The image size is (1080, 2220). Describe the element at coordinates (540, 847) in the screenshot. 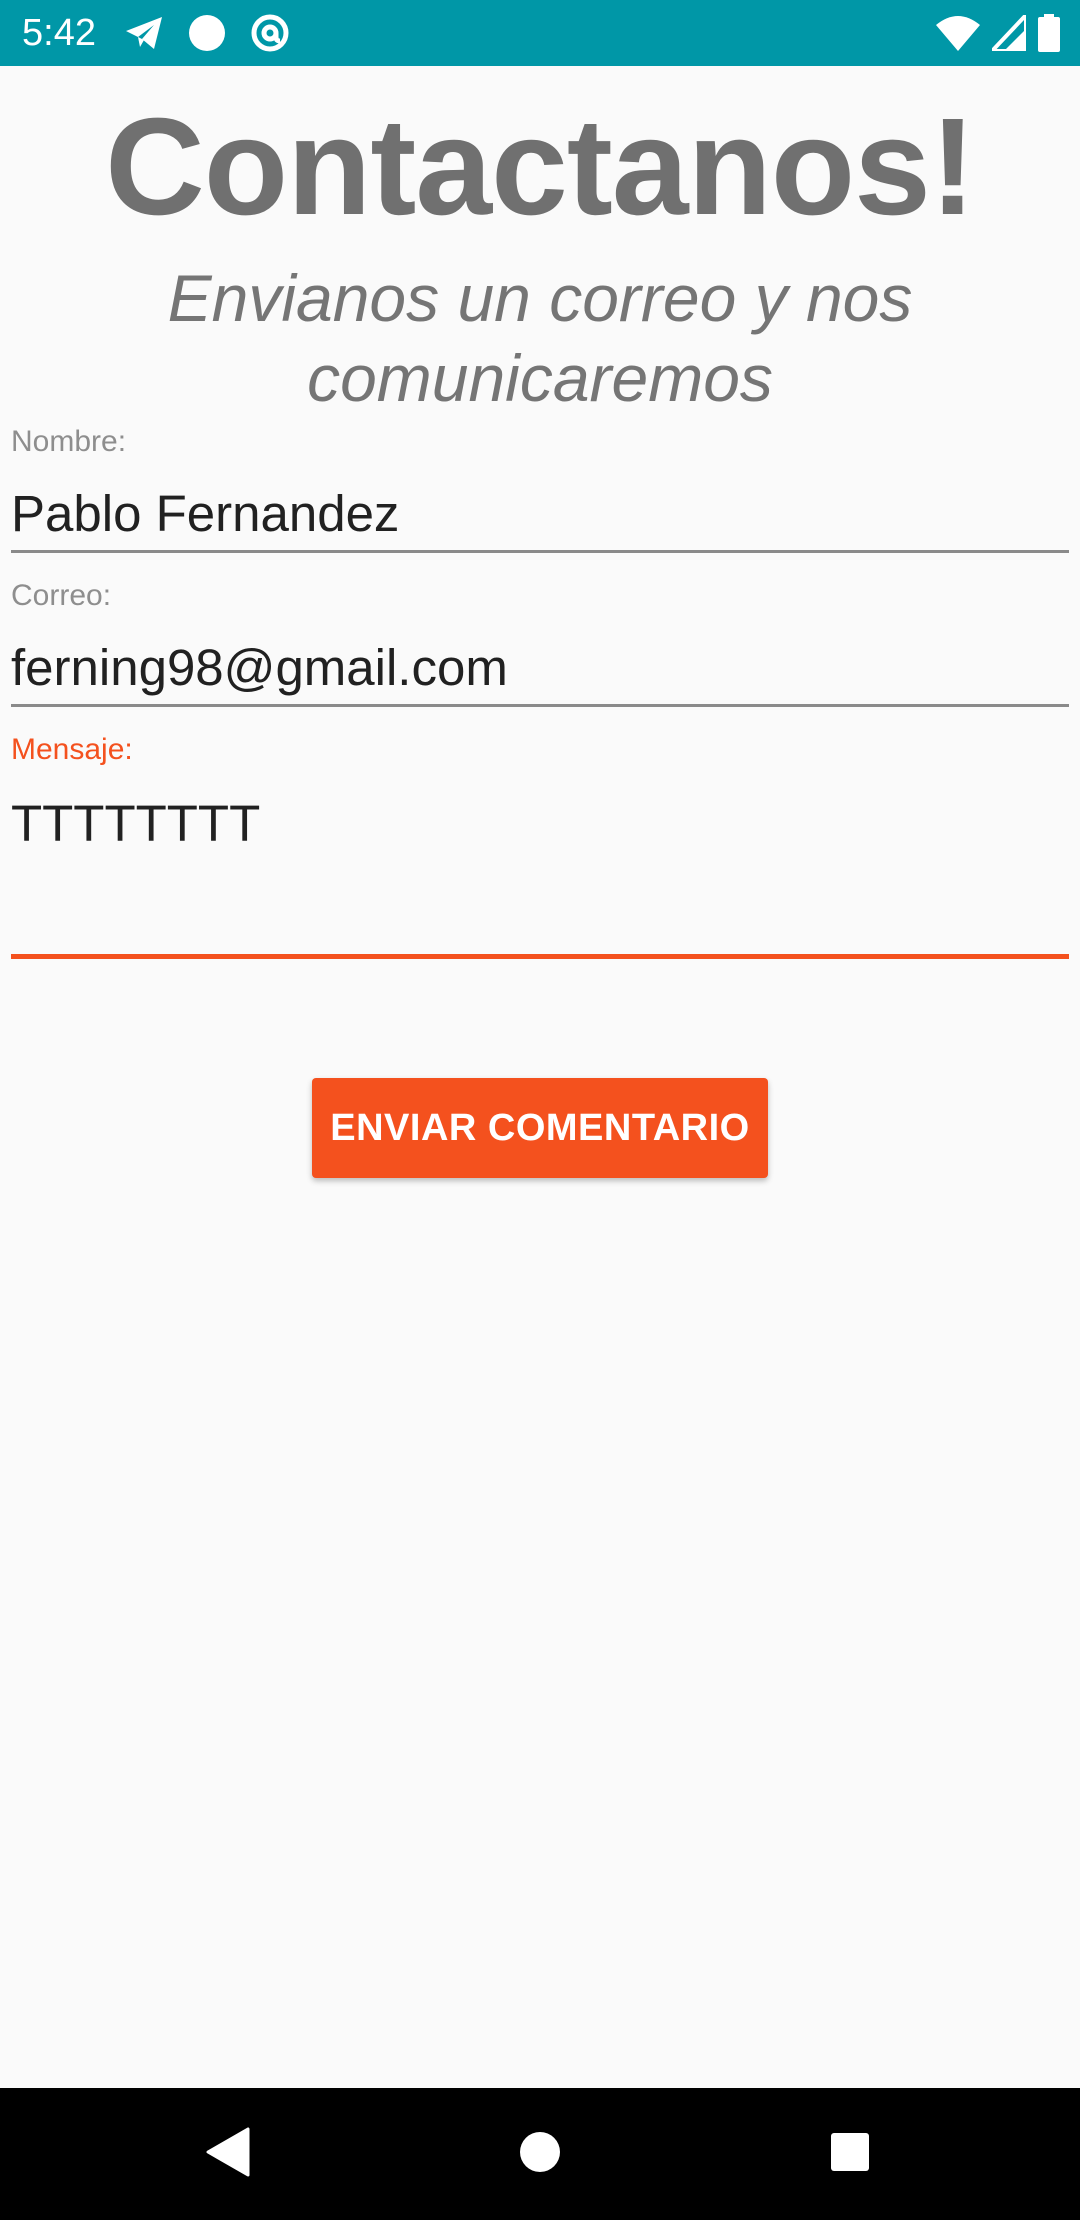

I see `message-field: Mensaje: TTTTTTTT` at that location.